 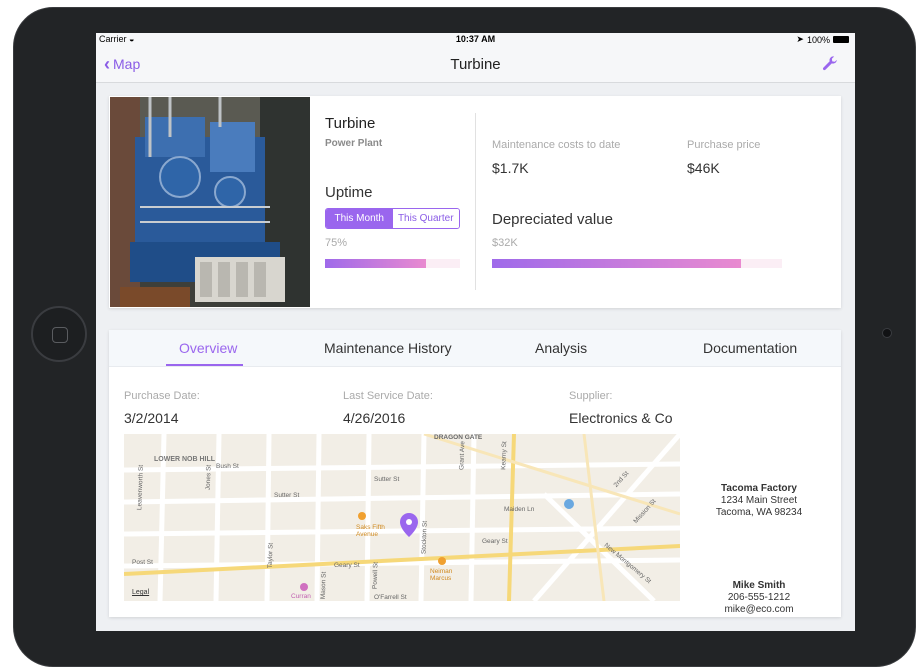 I want to click on supplier-label: Supplier:, so click(x=591, y=396).